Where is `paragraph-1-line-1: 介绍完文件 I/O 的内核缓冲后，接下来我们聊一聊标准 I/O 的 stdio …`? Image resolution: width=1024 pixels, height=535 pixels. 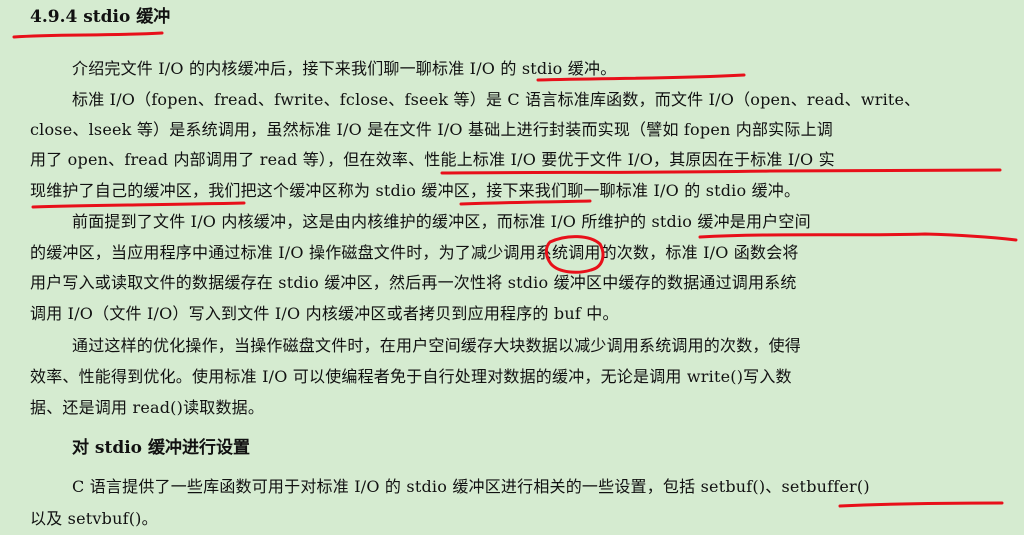
paragraph-1-line-1: 介绍完文件 I/O 的内核缓冲后，接下来我们聊一聊标准 I/O 的 stdio … is located at coordinates (344, 68).